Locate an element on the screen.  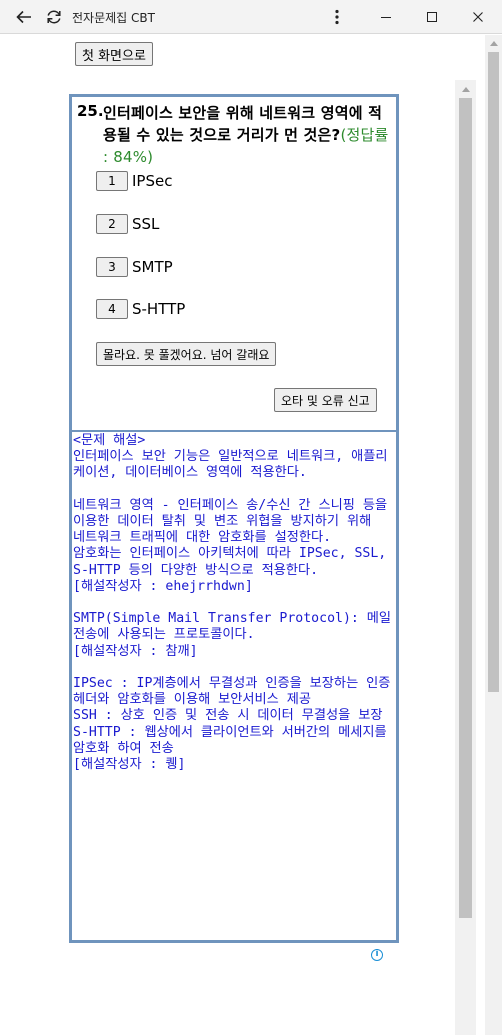
choice-3-text: SMTP is located at coordinates (152, 267).